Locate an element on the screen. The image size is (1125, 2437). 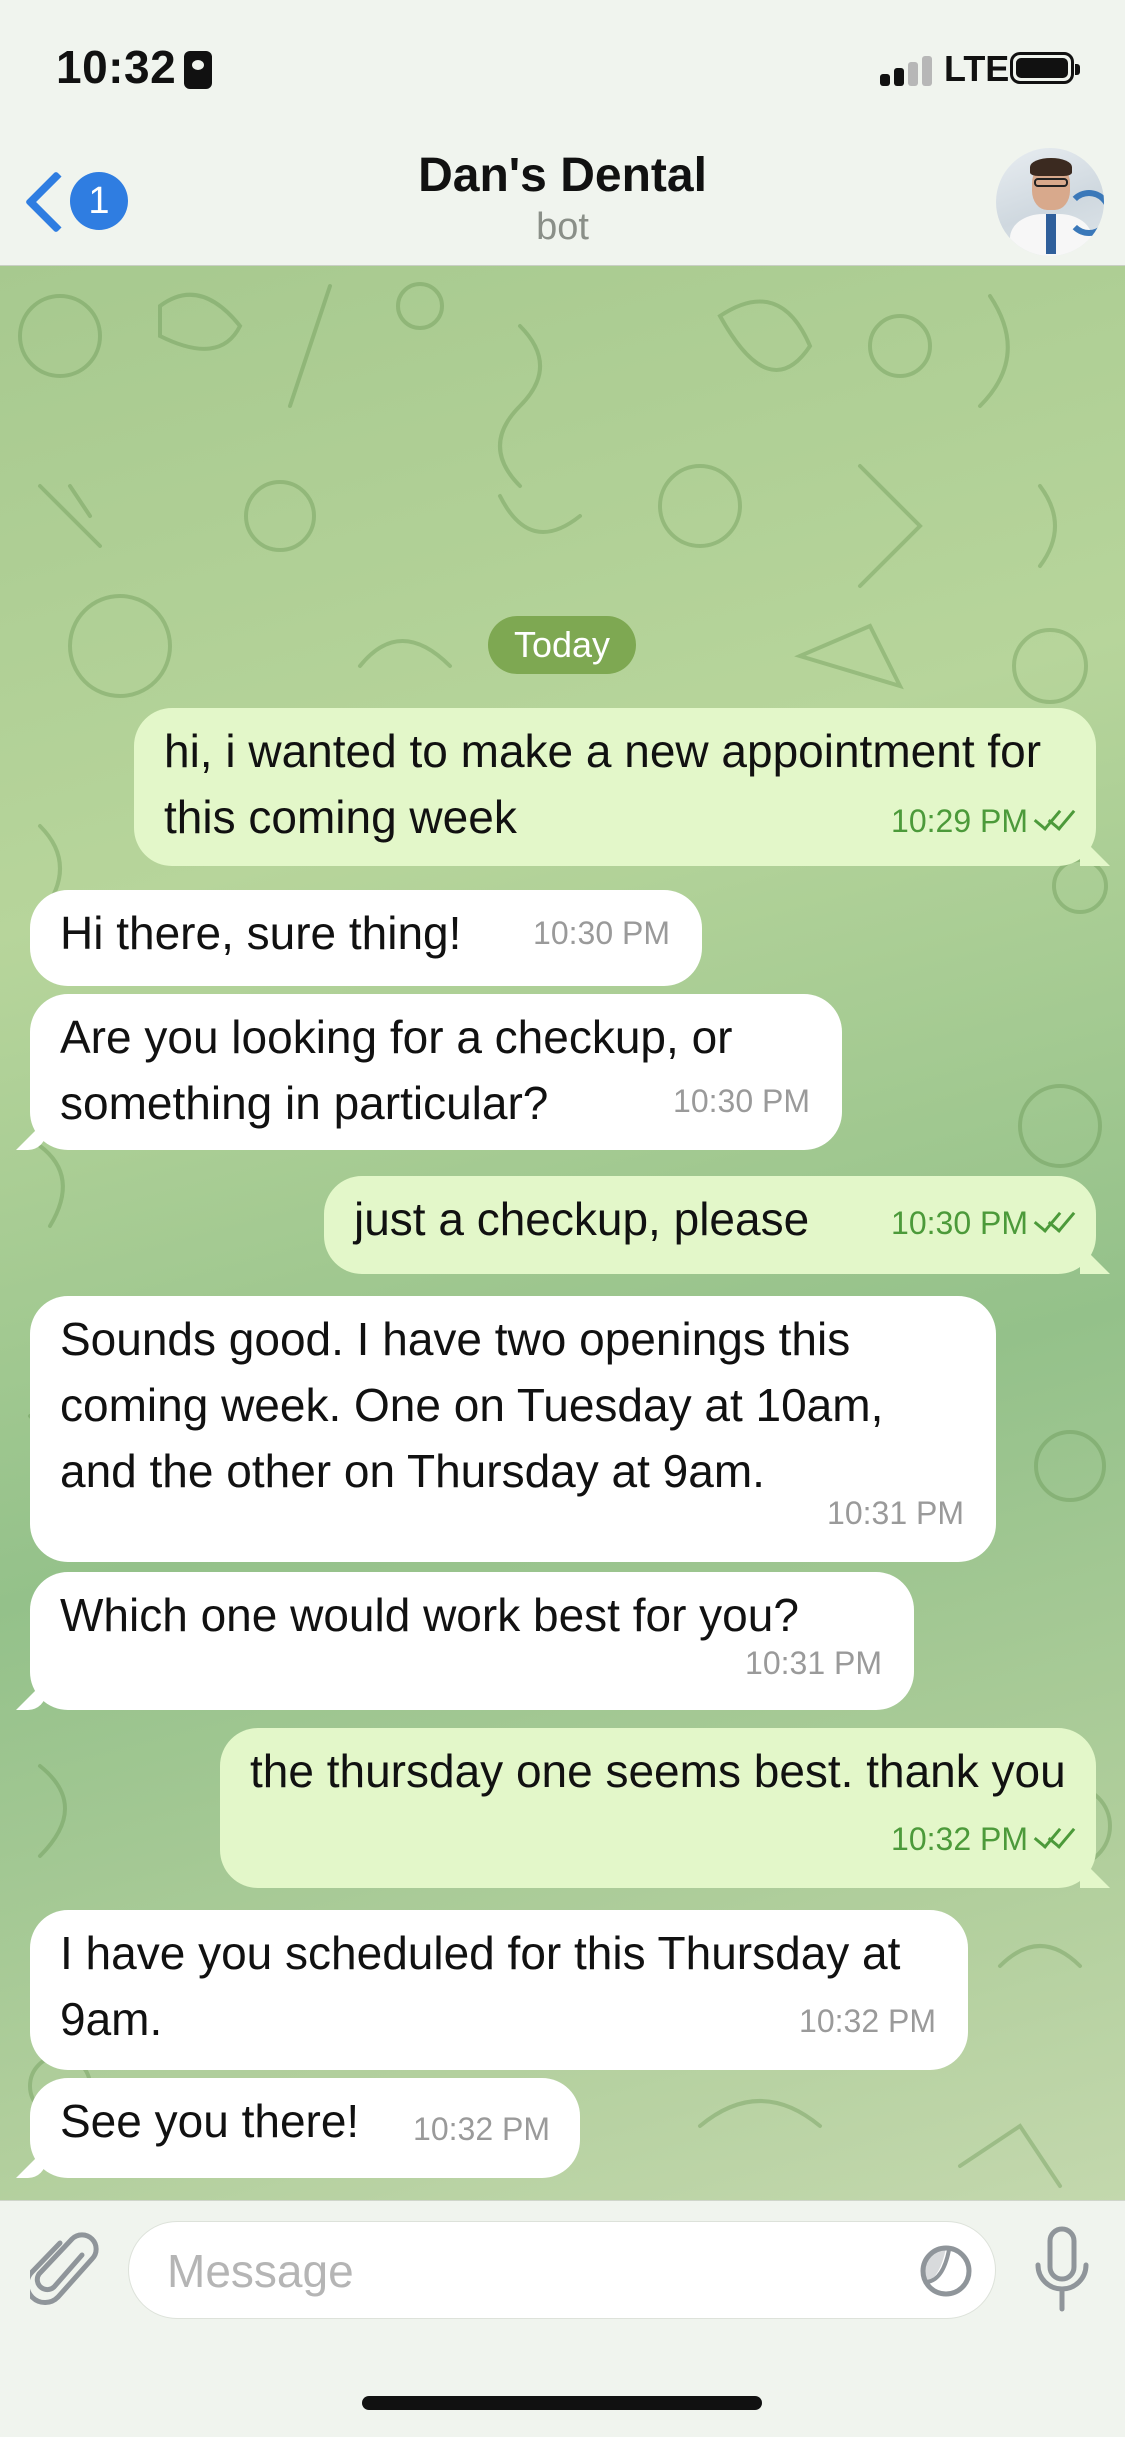
message-text: just a checkup, please is located at coordinates (582, 1219).